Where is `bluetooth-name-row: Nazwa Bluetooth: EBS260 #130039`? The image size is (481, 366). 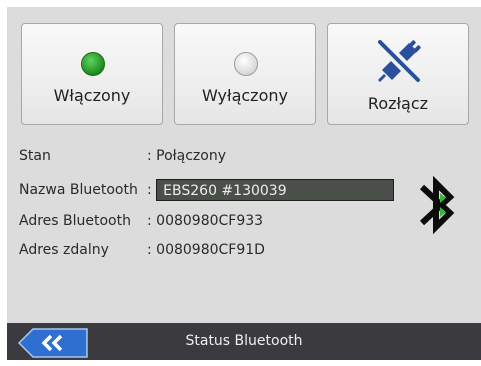
bluetooth-name-row: Nazwa Bluetooth: EBS260 #130039 is located at coordinates (207, 190).